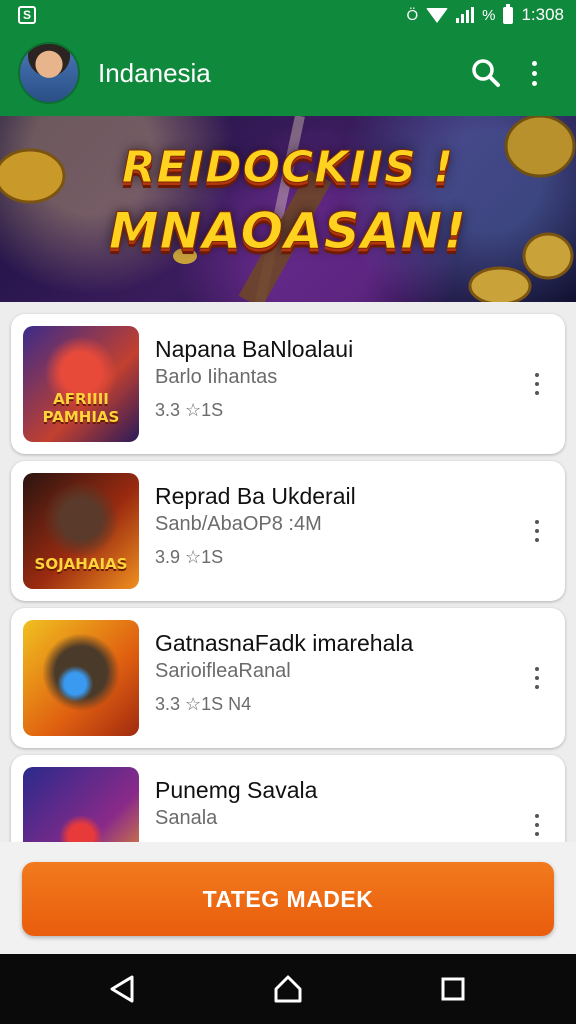  Describe the element at coordinates (288, 73) in the screenshot. I see `app-bar: Indanesia` at that location.